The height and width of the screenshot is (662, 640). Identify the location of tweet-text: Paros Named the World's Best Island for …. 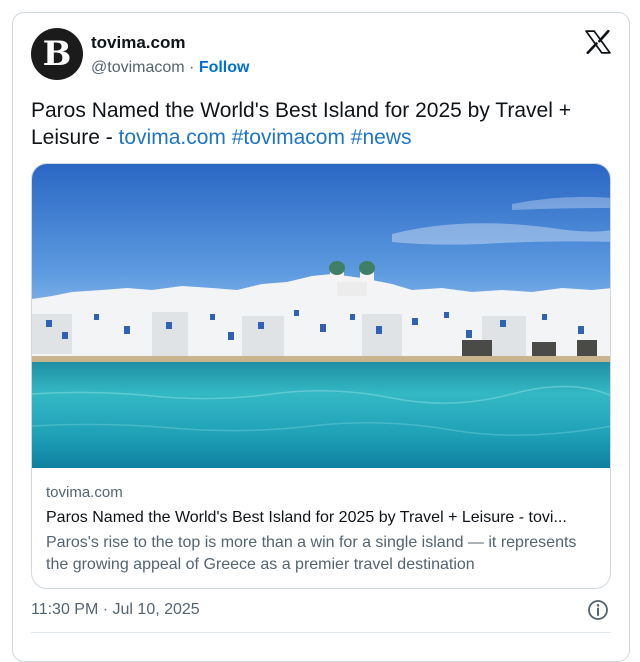
(323, 124).